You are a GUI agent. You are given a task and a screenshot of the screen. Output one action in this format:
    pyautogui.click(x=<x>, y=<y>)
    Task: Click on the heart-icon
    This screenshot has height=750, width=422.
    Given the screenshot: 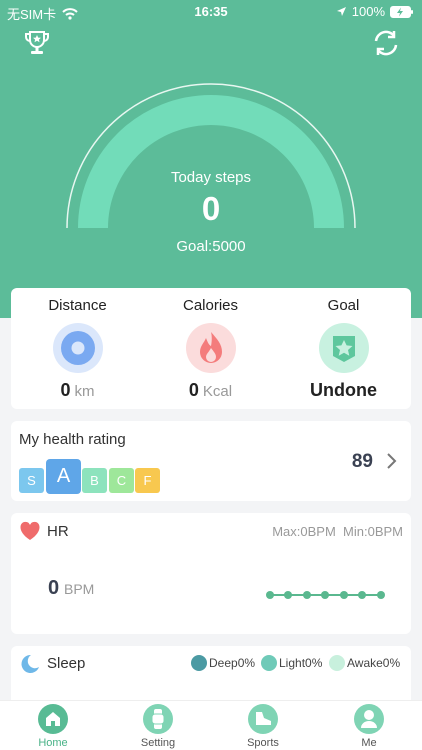 What is the action you would take?
    pyautogui.click(x=30, y=530)
    